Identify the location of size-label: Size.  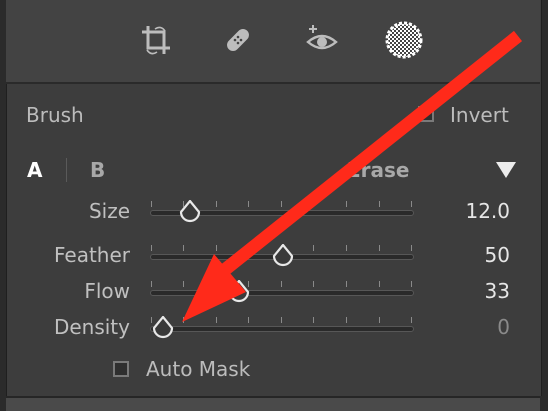
(109, 211).